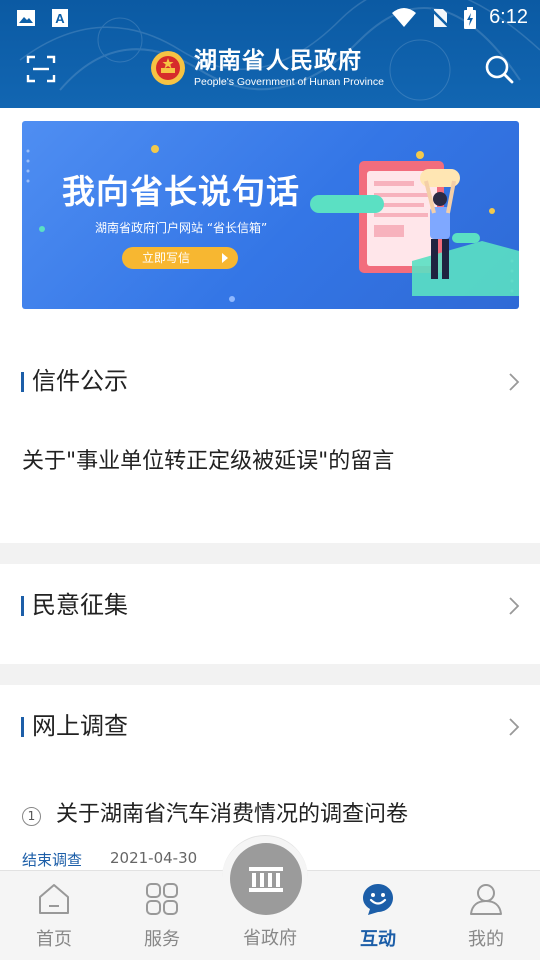 The width and height of the screenshot is (540, 960). Describe the element at coordinates (470, 17) in the screenshot. I see `battery-icon` at that location.